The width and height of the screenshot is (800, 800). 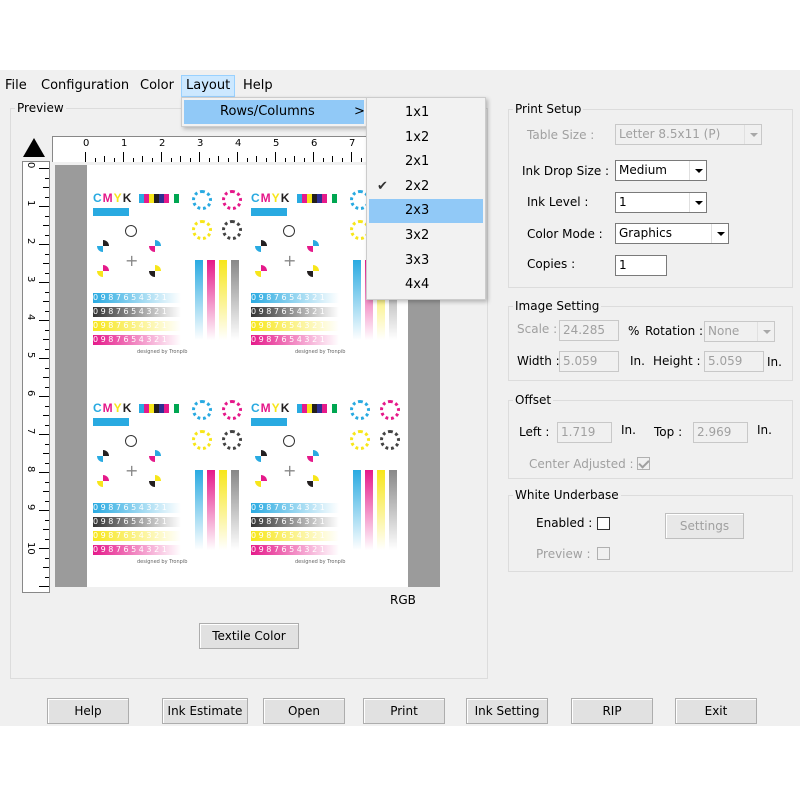 I want to click on menu-help: Help, so click(x=258, y=86).